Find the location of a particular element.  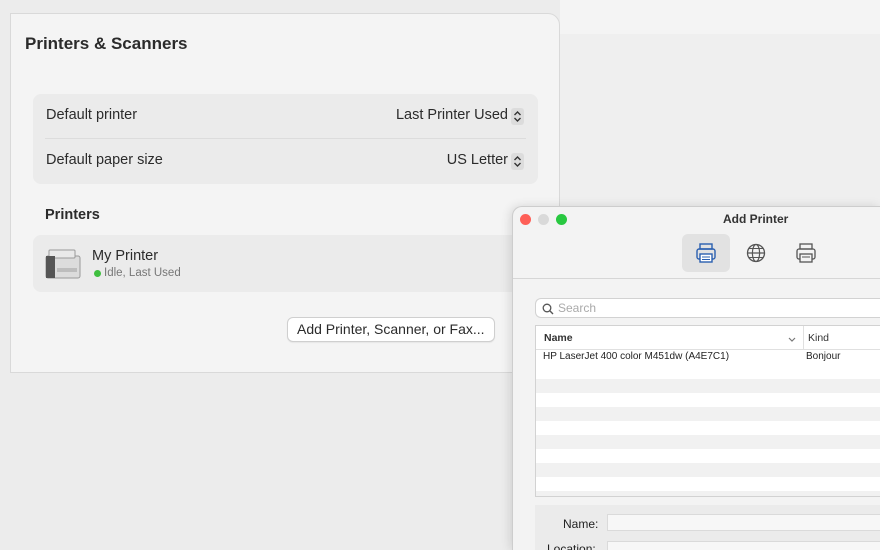

paper-size-stepper-icon is located at coordinates (517, 161).